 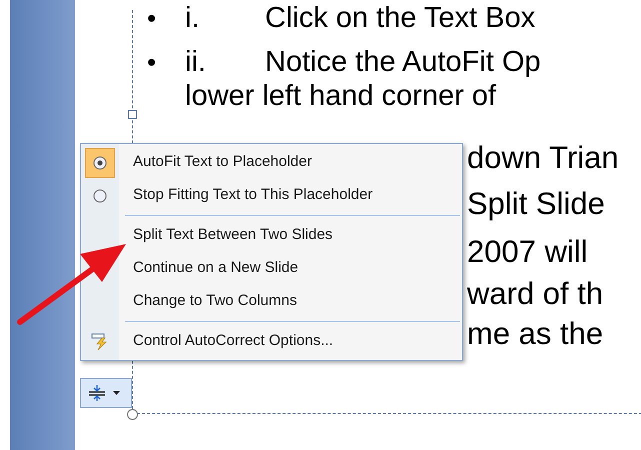 I want to click on slide-text: 2007 will, so click(x=528, y=252).